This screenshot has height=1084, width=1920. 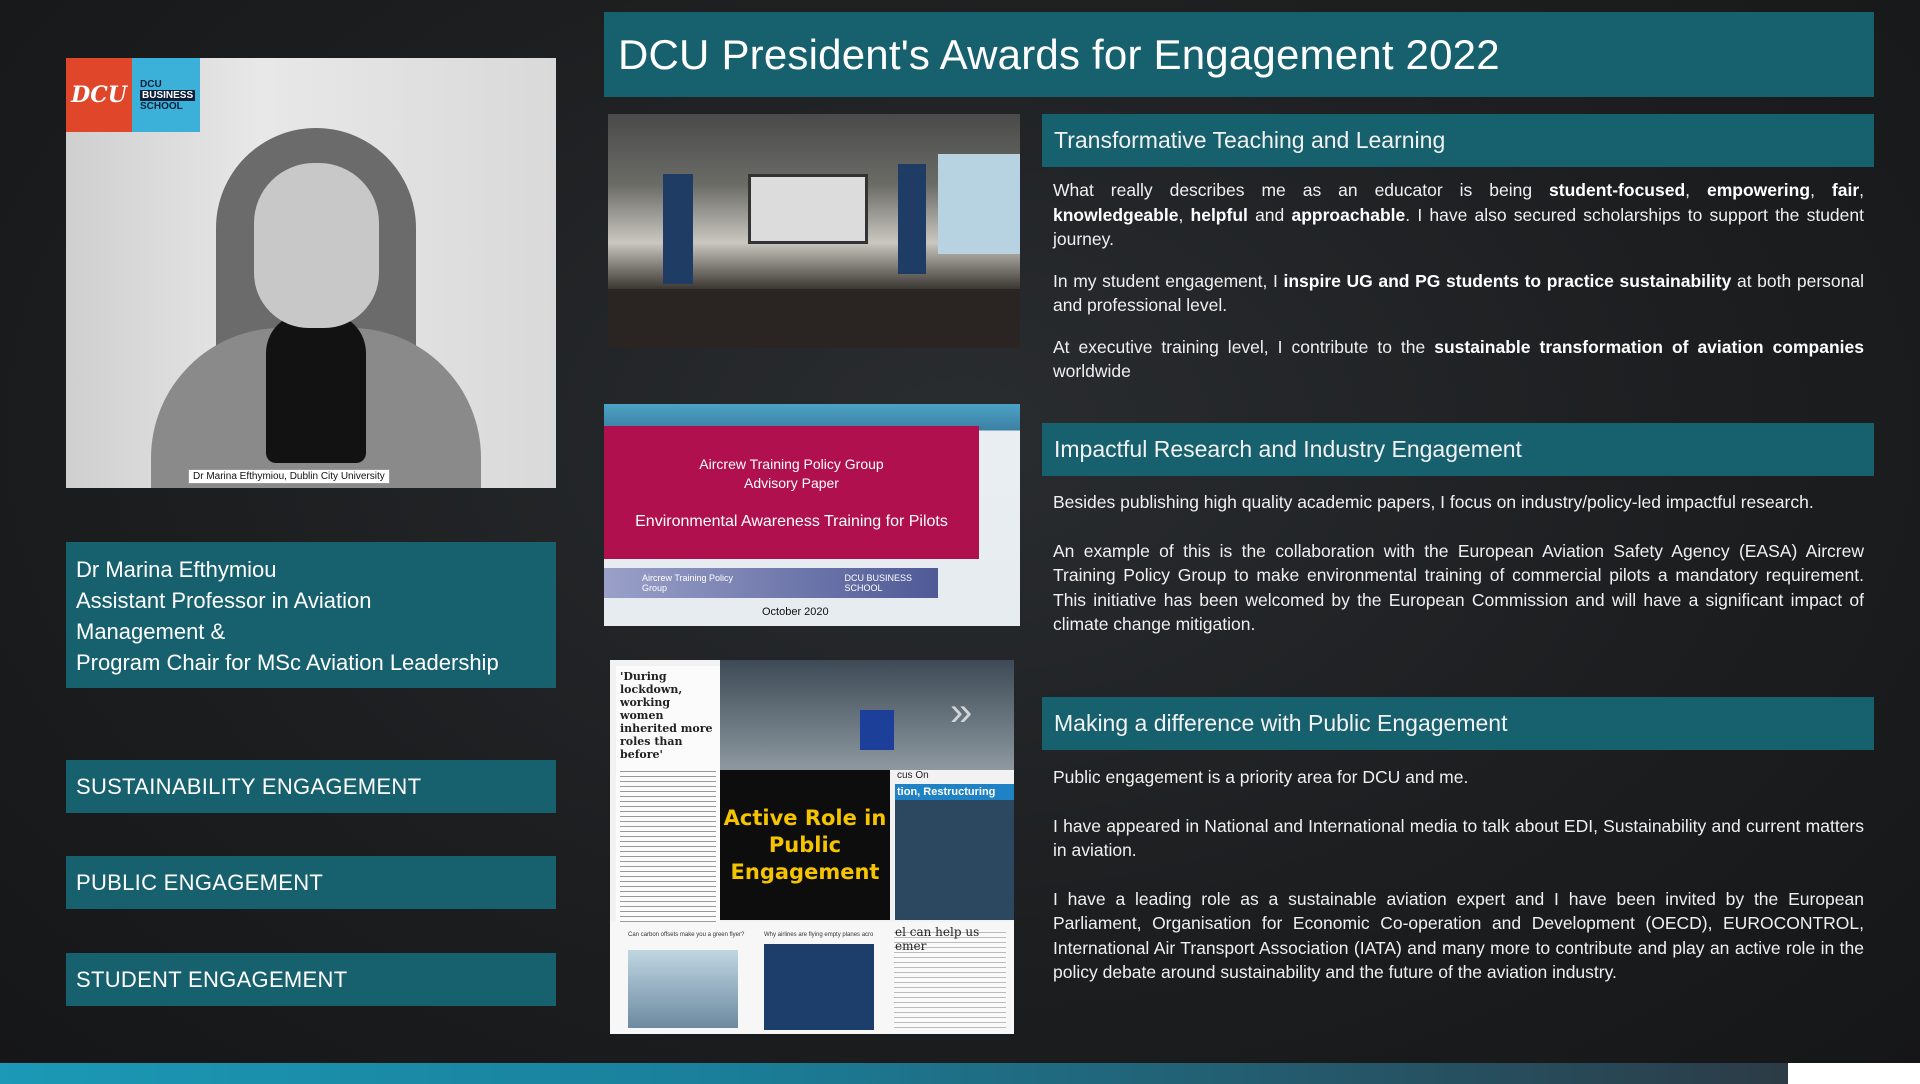 I want to click on section-heading-teaching: Transformative Teaching and Learning, so click(x=1458, y=140).